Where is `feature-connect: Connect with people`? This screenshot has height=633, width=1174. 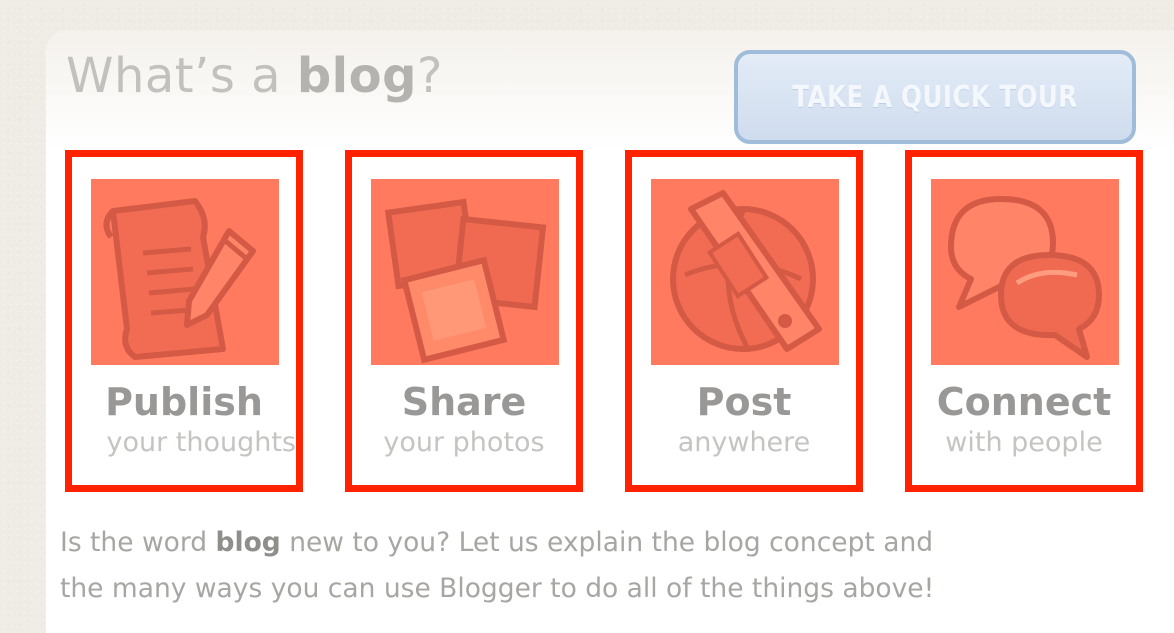 feature-connect: Connect with people is located at coordinates (1024, 321).